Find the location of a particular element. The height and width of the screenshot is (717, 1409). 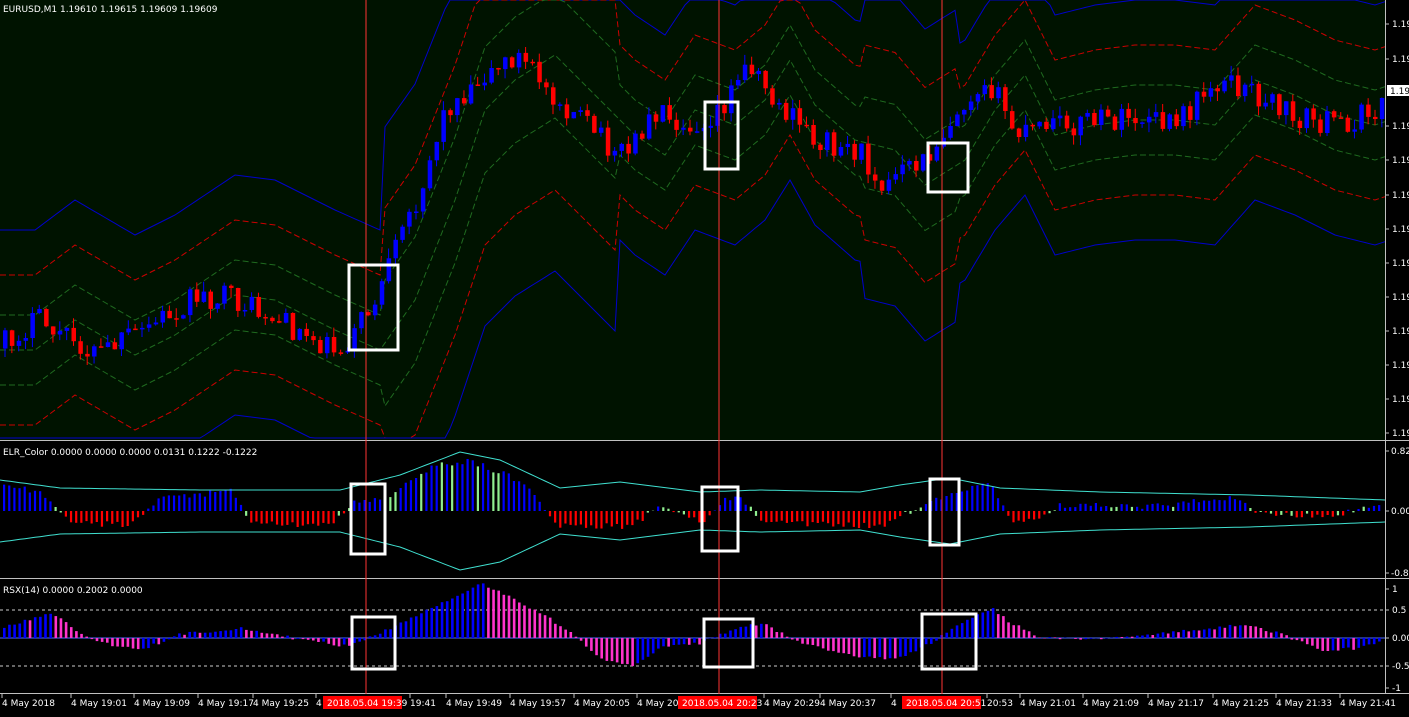

time-marker-label: 2018.05.04 20:51 is located at coordinates (946, 704).